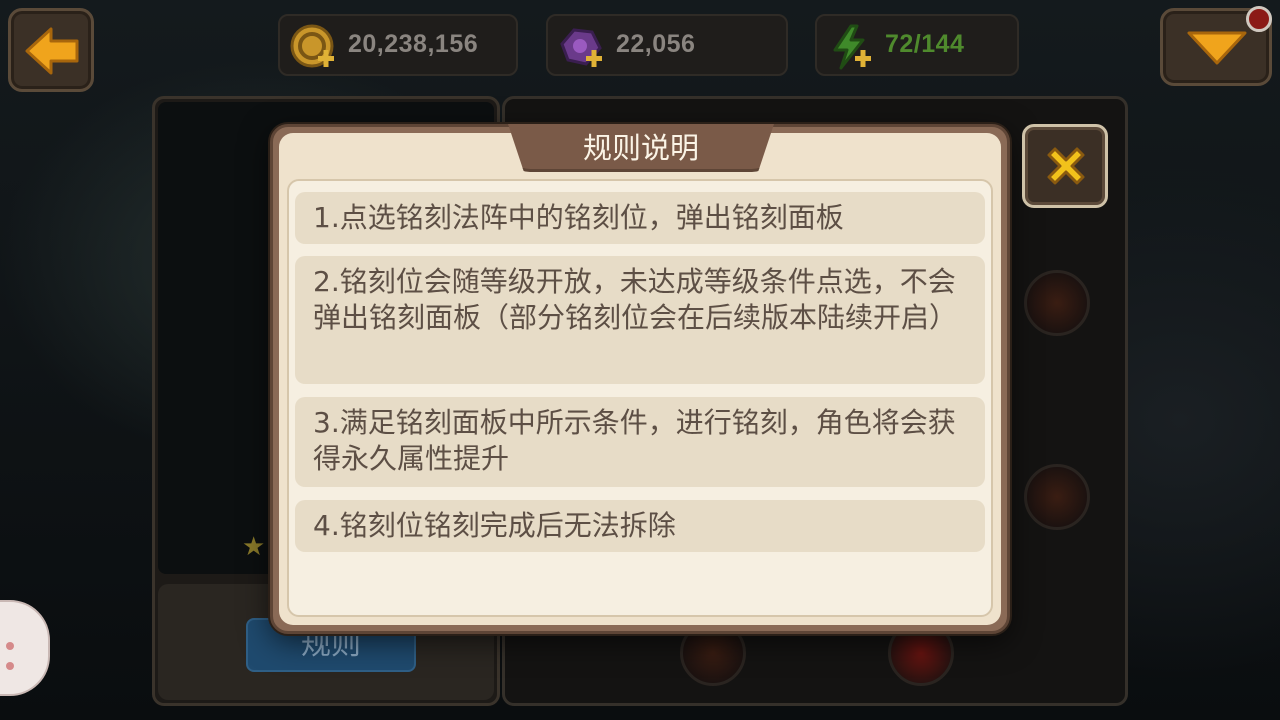  I want to click on energy-counter: 72/144, so click(917, 45).